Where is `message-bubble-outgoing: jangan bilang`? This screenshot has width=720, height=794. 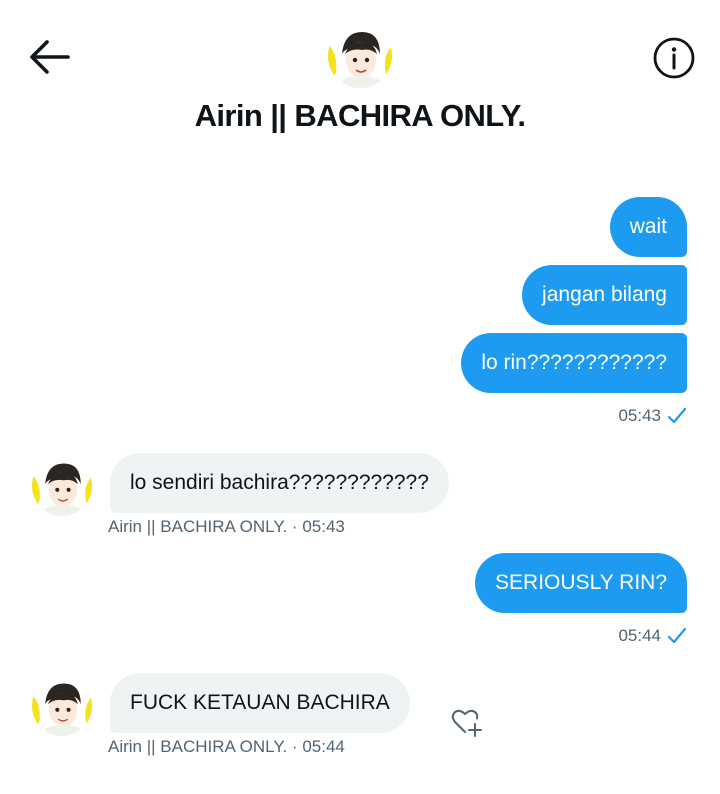
message-bubble-outgoing: jangan bilang is located at coordinates (604, 295).